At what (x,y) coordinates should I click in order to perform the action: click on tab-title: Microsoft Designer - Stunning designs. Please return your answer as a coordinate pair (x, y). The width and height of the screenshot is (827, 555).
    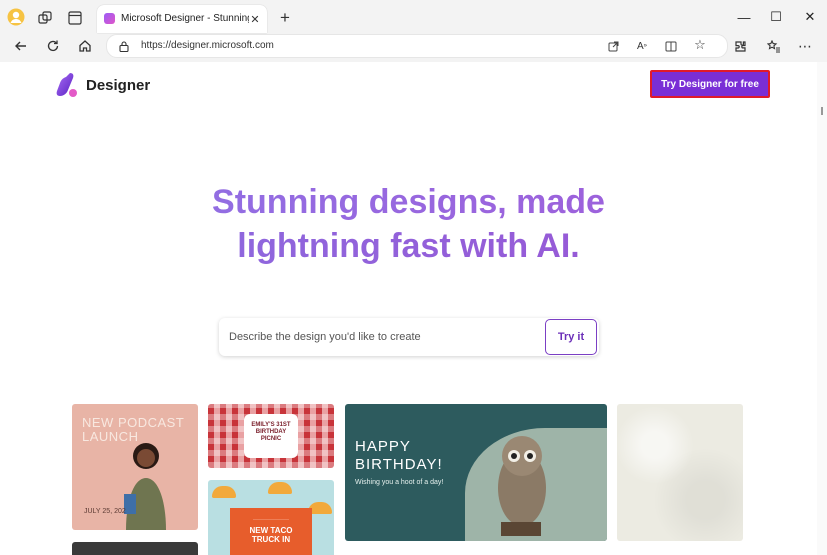
    Looking at the image, I should click on (185, 18).